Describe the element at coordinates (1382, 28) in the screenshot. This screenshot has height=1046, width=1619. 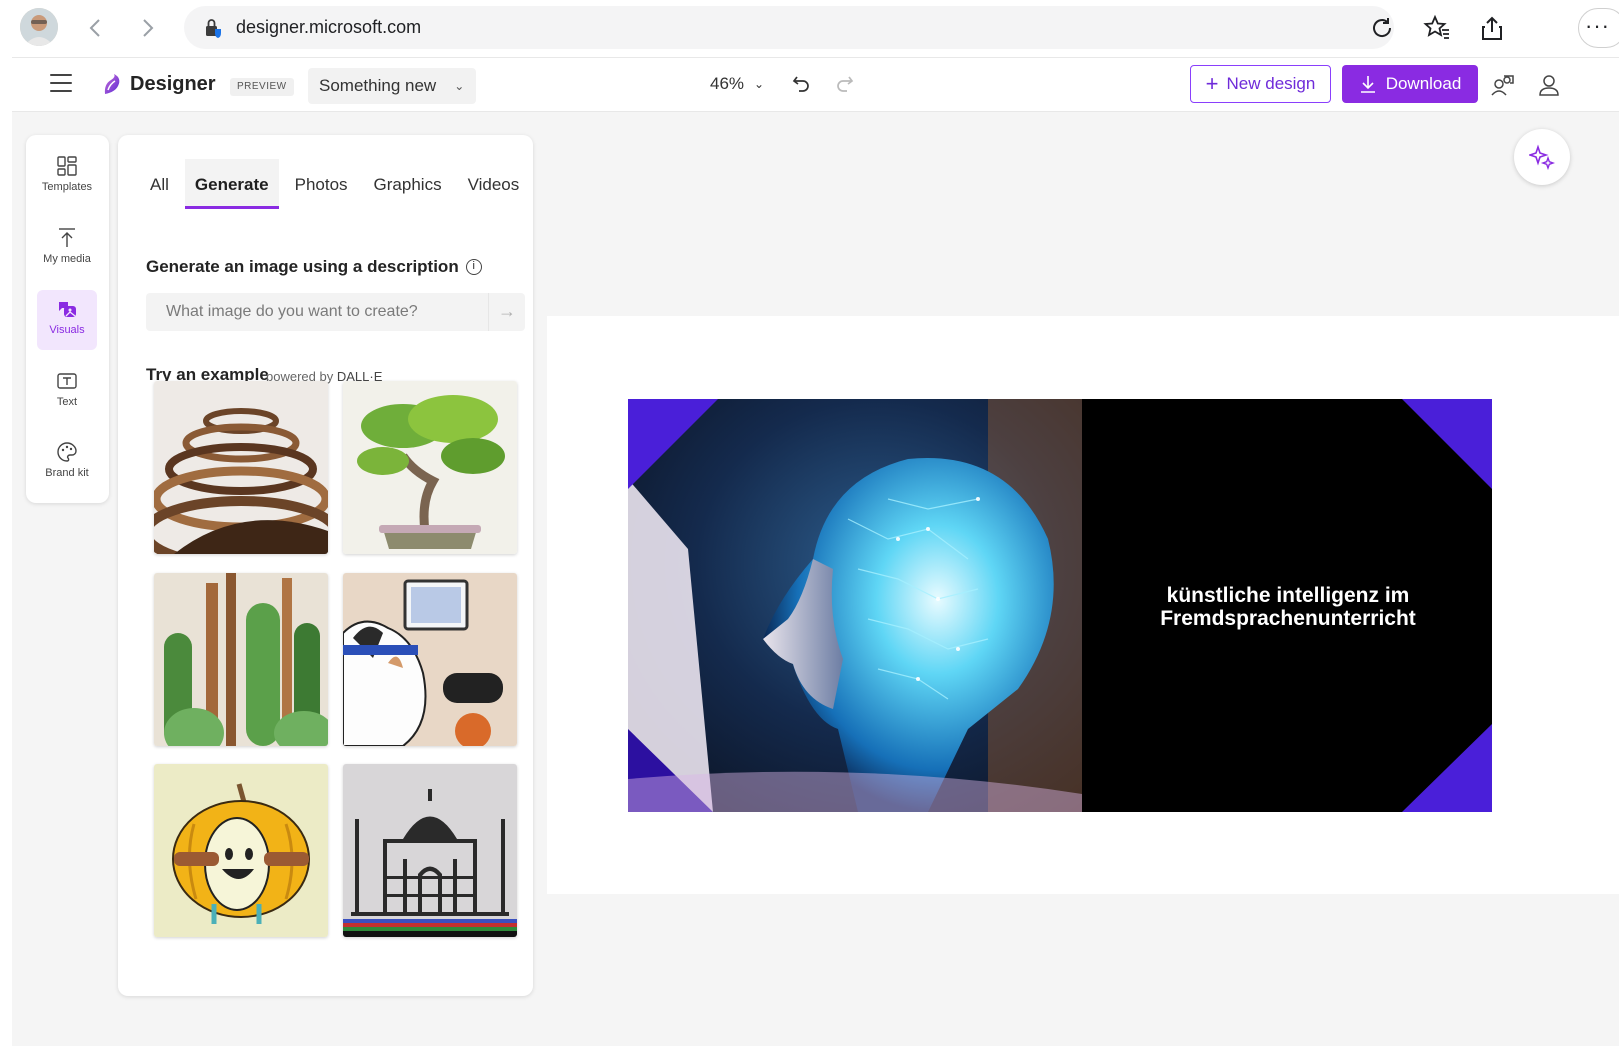
I see `reload-icon` at that location.